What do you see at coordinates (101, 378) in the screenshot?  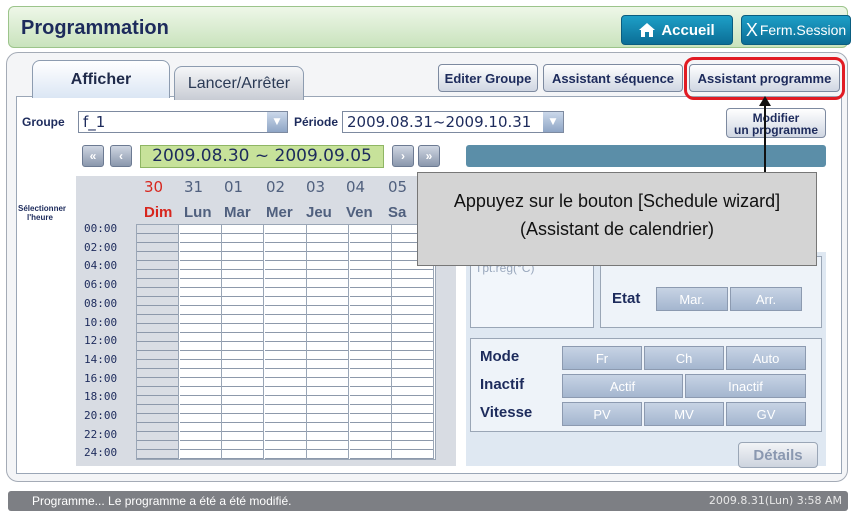 I see `hour-label: 16:00` at bounding box center [101, 378].